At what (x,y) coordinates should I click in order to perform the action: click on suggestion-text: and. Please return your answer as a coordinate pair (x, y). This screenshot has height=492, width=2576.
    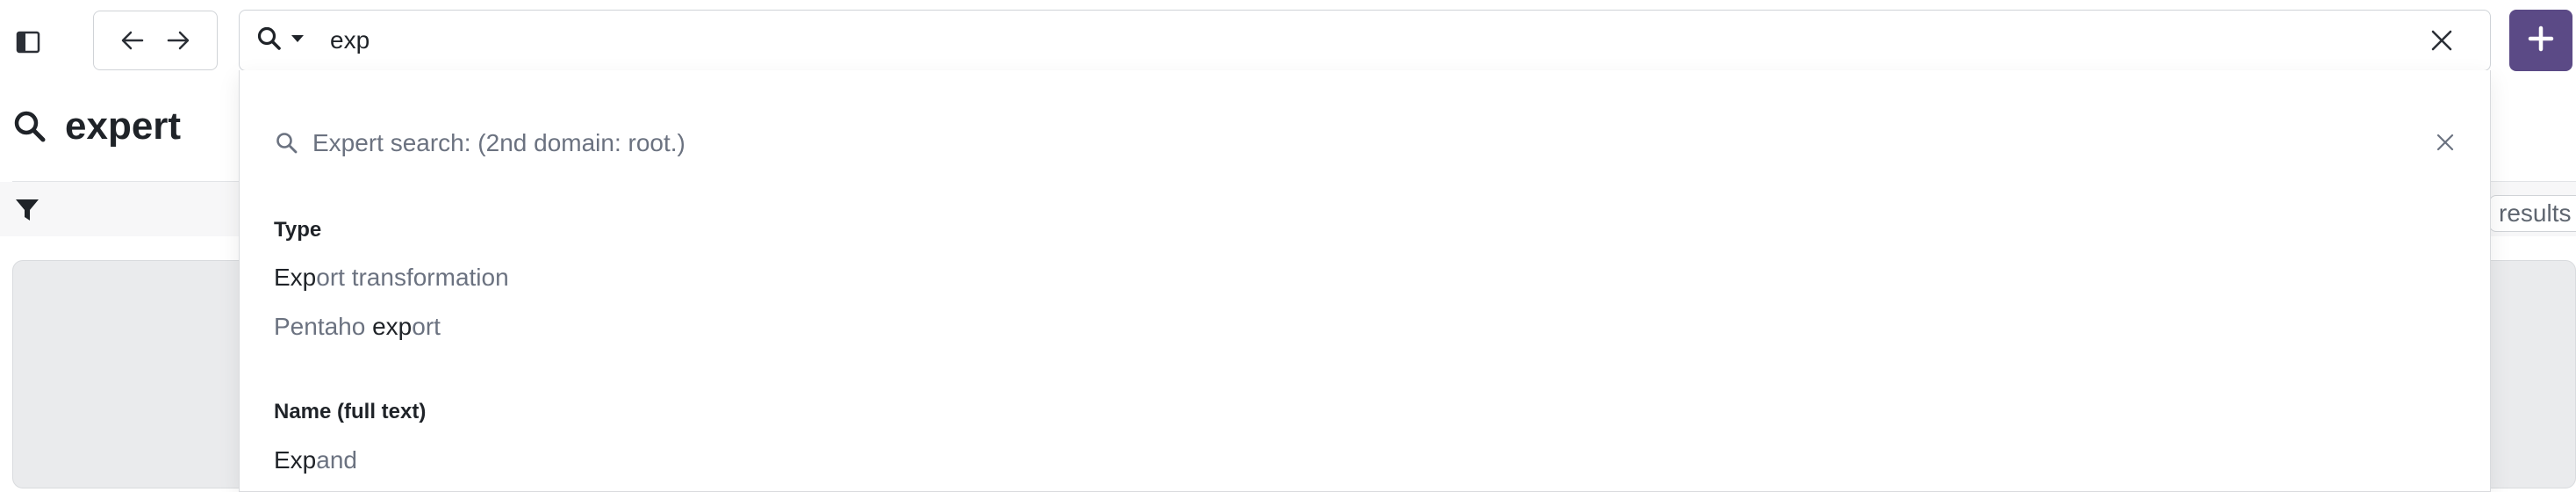
    Looking at the image, I should click on (336, 460).